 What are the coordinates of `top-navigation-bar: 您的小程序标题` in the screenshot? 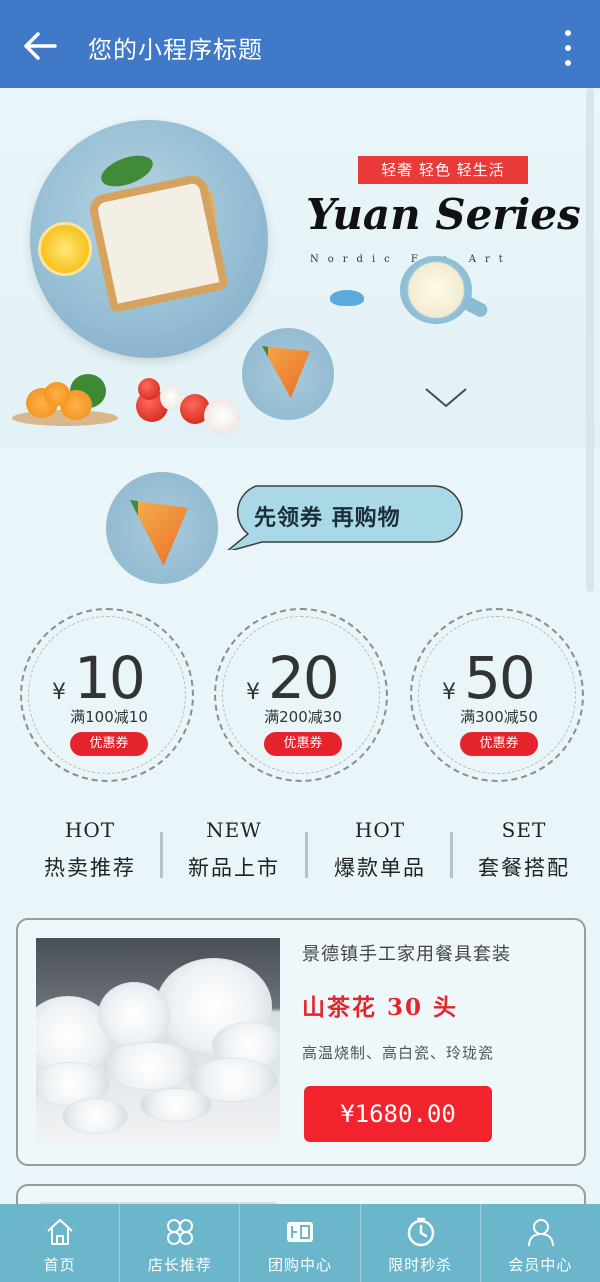 It's located at (300, 44).